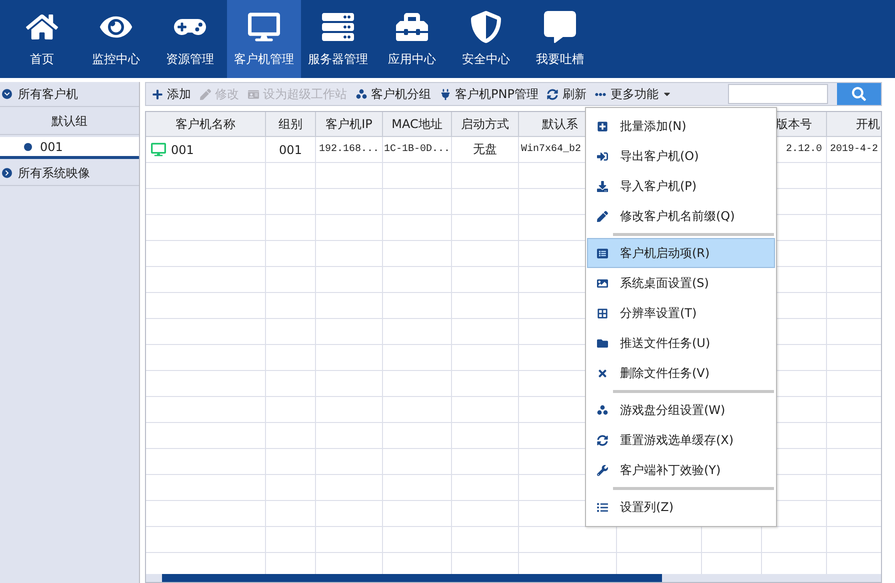 The height and width of the screenshot is (583, 895). I want to click on nav-label: 监控中心, so click(116, 59).